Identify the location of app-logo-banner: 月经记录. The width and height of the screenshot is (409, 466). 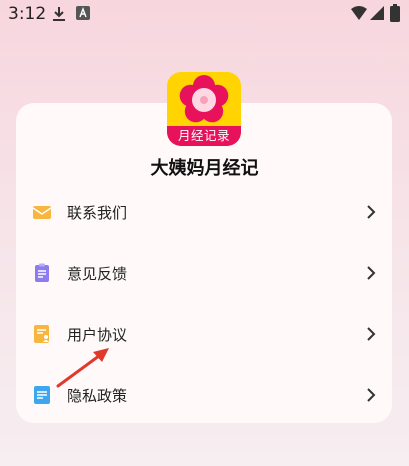
(204, 136).